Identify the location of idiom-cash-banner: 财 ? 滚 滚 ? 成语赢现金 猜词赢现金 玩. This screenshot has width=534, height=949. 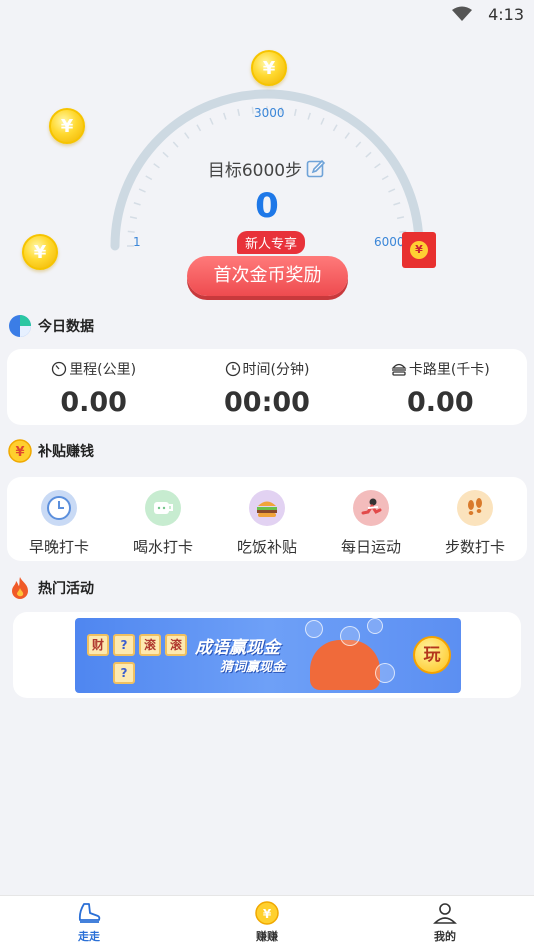
(268, 655).